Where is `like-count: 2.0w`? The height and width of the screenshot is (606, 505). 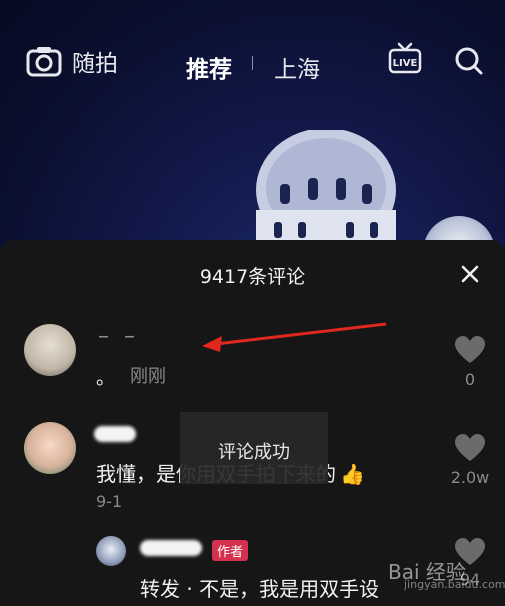
like-count: 2.0w is located at coordinates (470, 477).